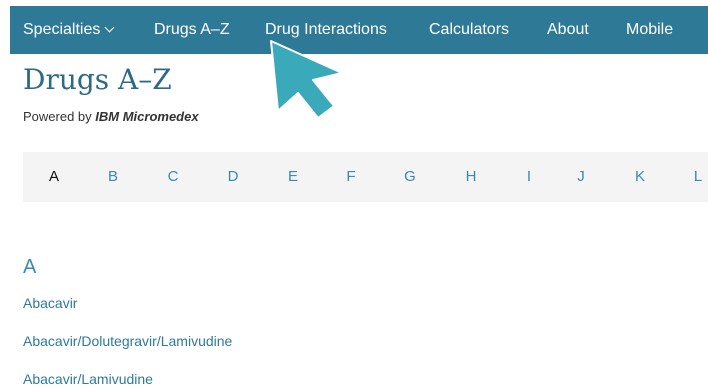 The image size is (708, 388). Describe the element at coordinates (97, 79) in the screenshot. I see `page-title: Drugs A–Z` at that location.